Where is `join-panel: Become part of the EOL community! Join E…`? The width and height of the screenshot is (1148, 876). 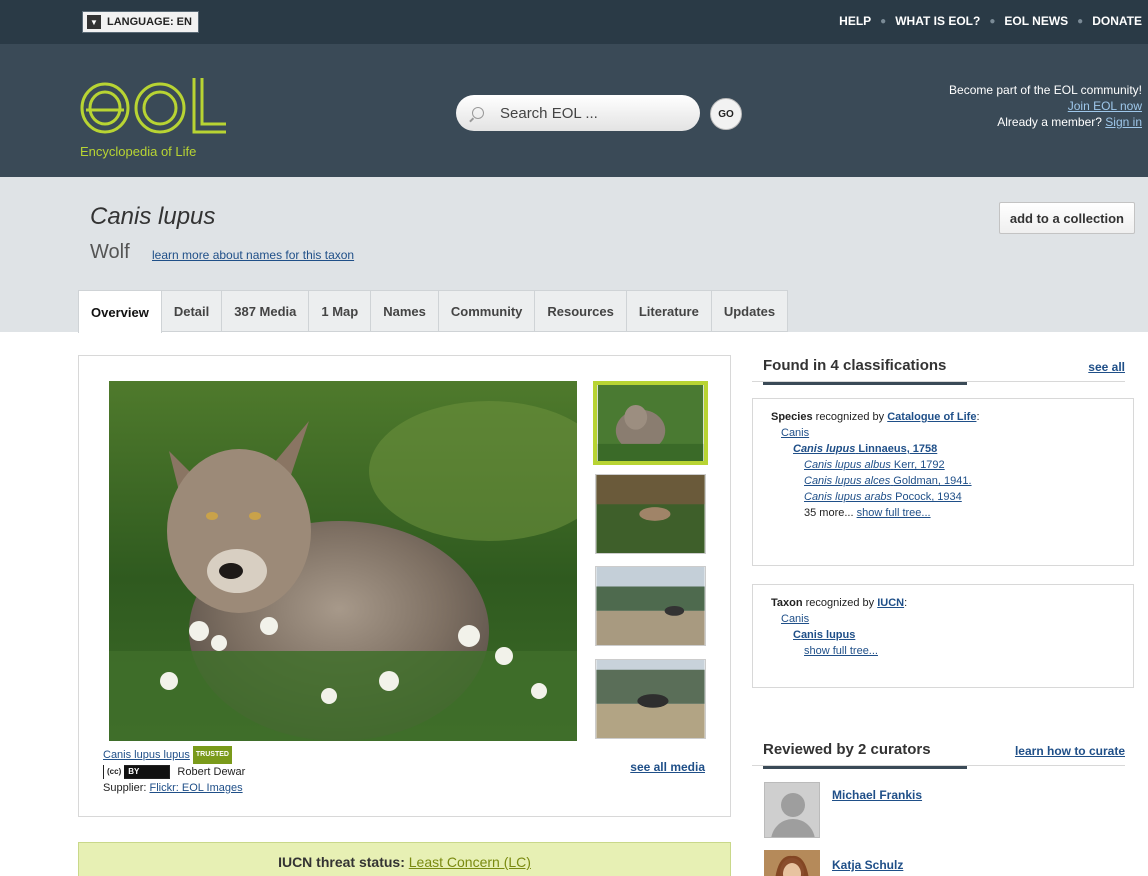 join-panel: Become part of the EOL community! Join E… is located at coordinates (1045, 106).